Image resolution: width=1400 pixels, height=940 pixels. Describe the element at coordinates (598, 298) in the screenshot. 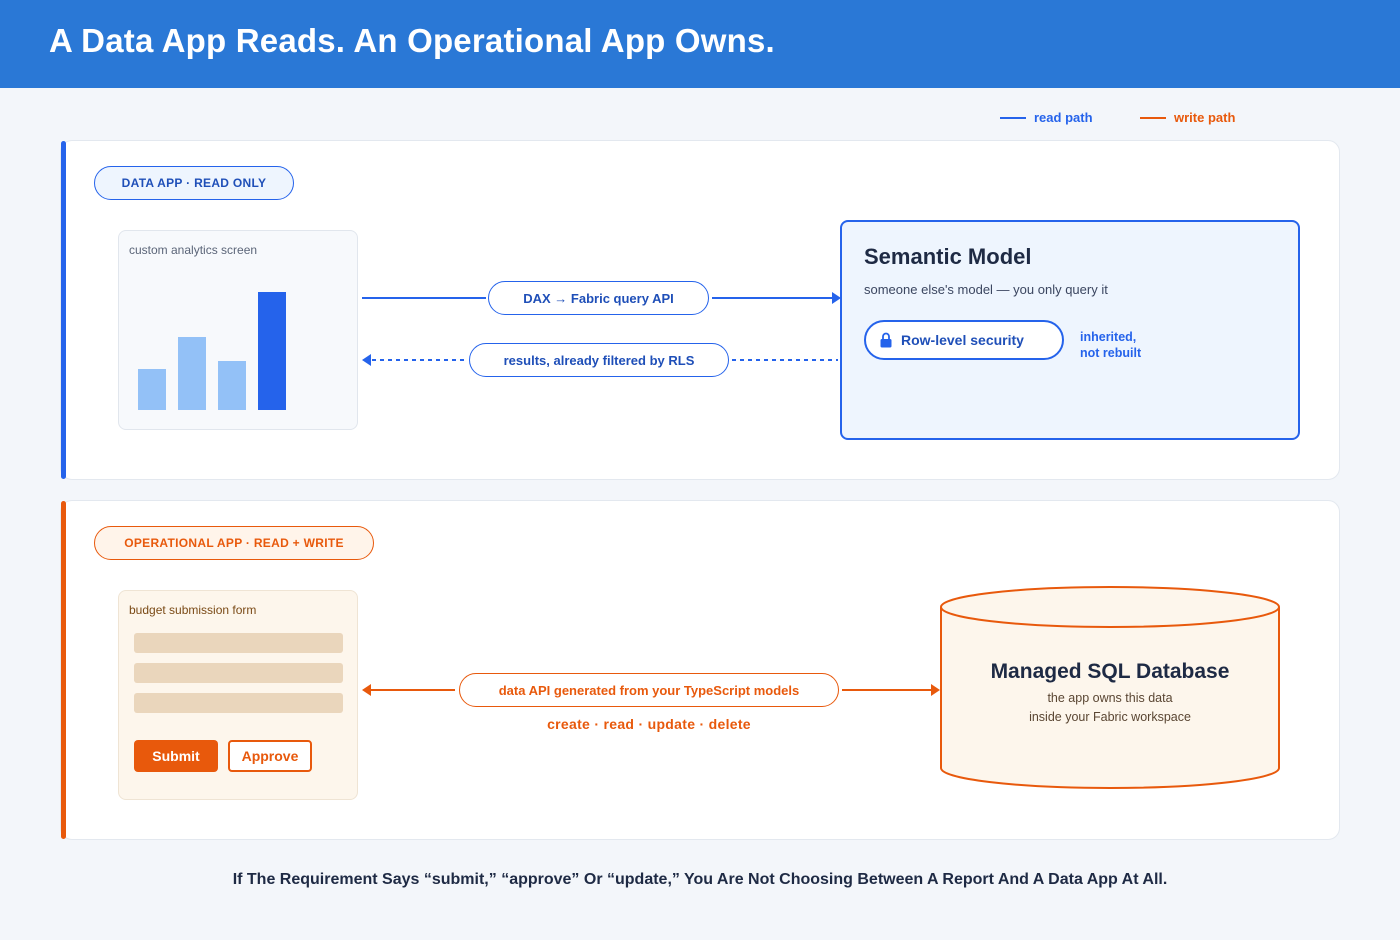

I see `dax-query-pill: DAX → Fabric query API` at that location.